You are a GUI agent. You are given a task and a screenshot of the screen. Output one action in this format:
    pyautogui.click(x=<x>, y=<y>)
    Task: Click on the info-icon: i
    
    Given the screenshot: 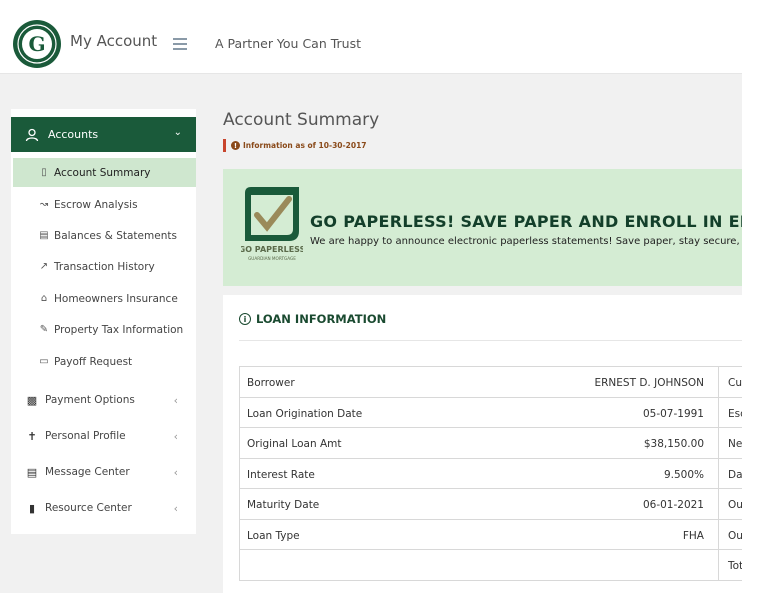 What is the action you would take?
    pyautogui.click(x=245, y=319)
    